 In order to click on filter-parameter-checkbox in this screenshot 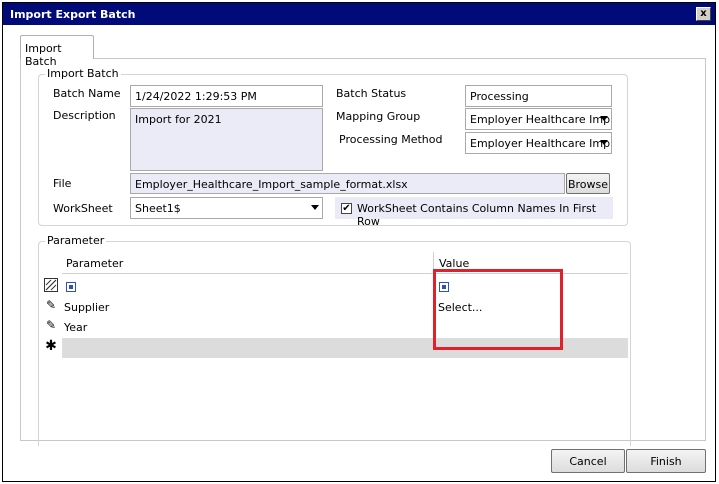, I will do `click(71, 287)`.